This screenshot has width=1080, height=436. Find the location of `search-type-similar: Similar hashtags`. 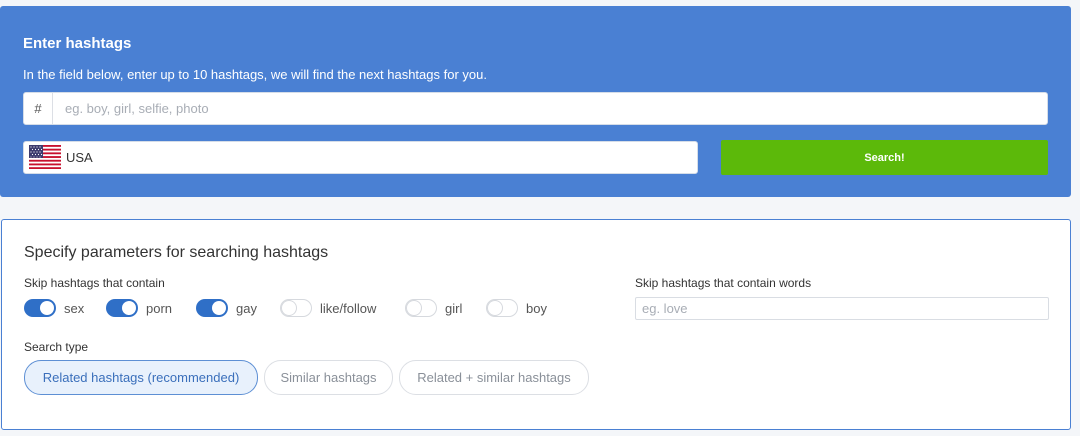

search-type-similar: Similar hashtags is located at coordinates (328, 377).